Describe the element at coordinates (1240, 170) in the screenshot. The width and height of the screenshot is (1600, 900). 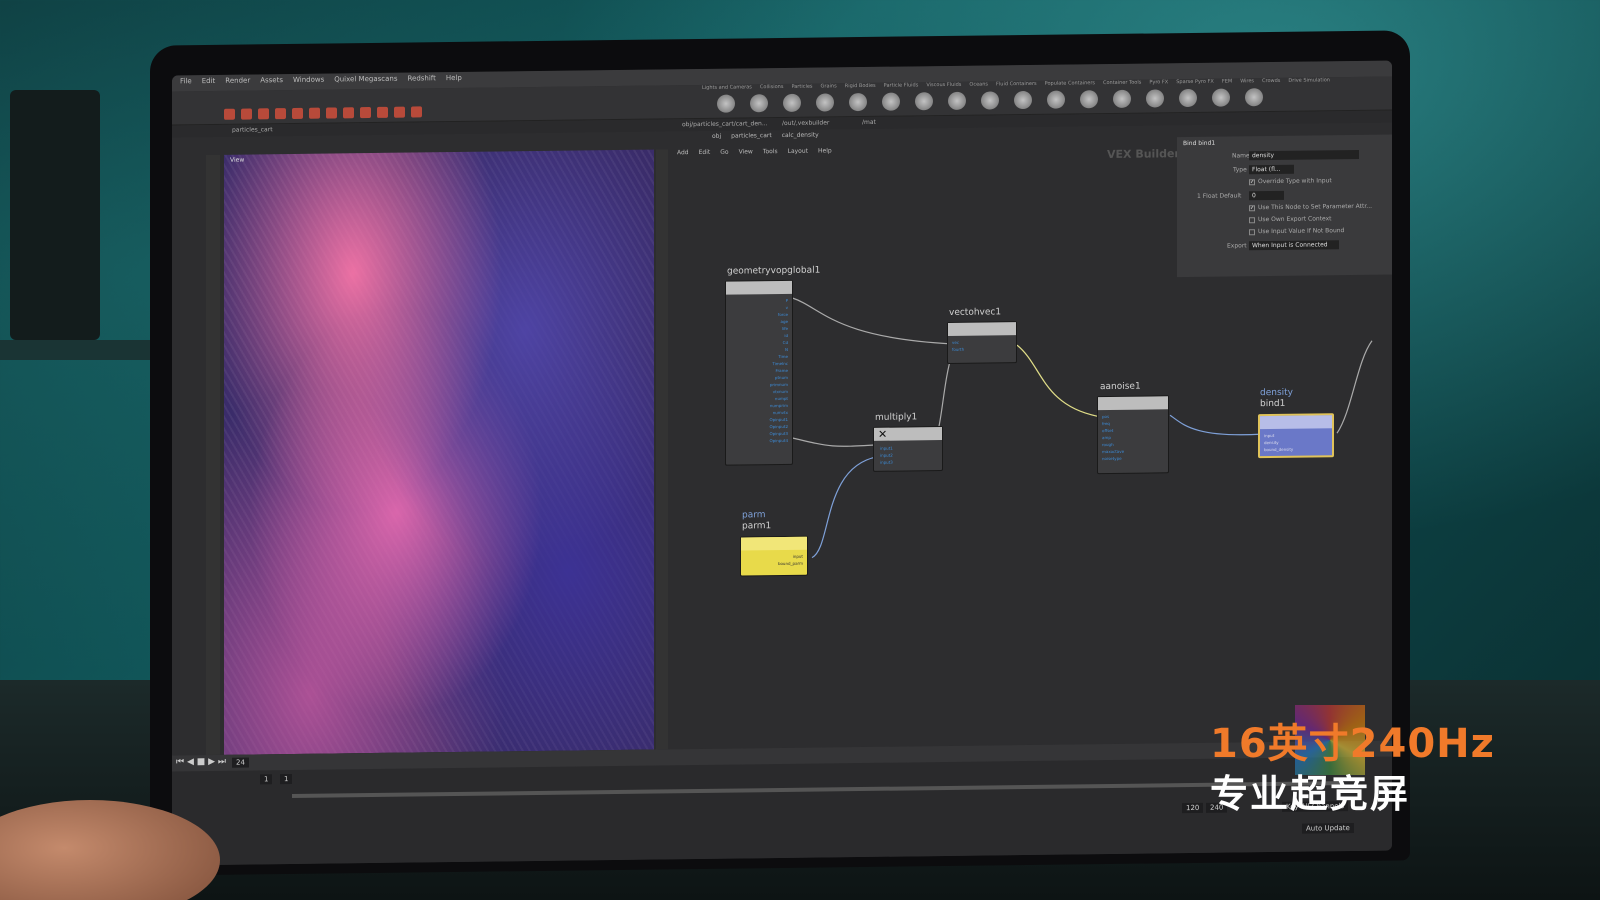
I see `param-type-label: Type` at that location.